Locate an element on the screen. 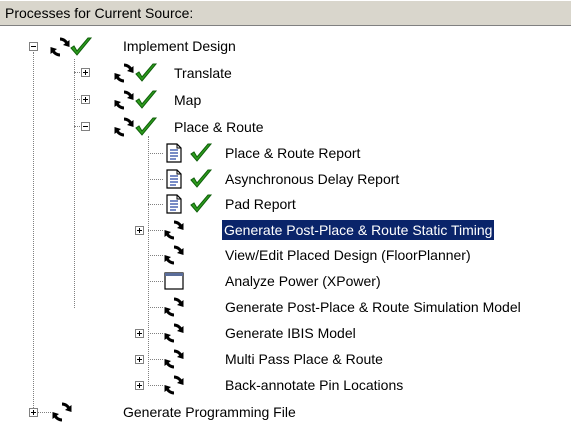 This screenshot has height=443, width=571. tree-item-label: Analyze Power (XPower) is located at coordinates (303, 281).